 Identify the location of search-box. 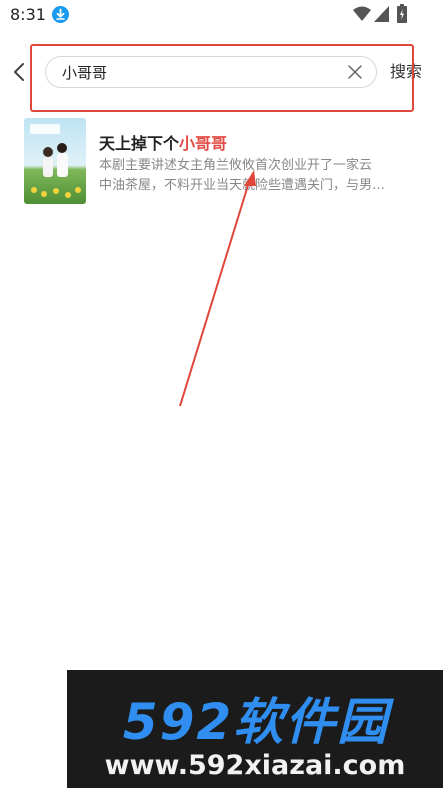
(211, 72).